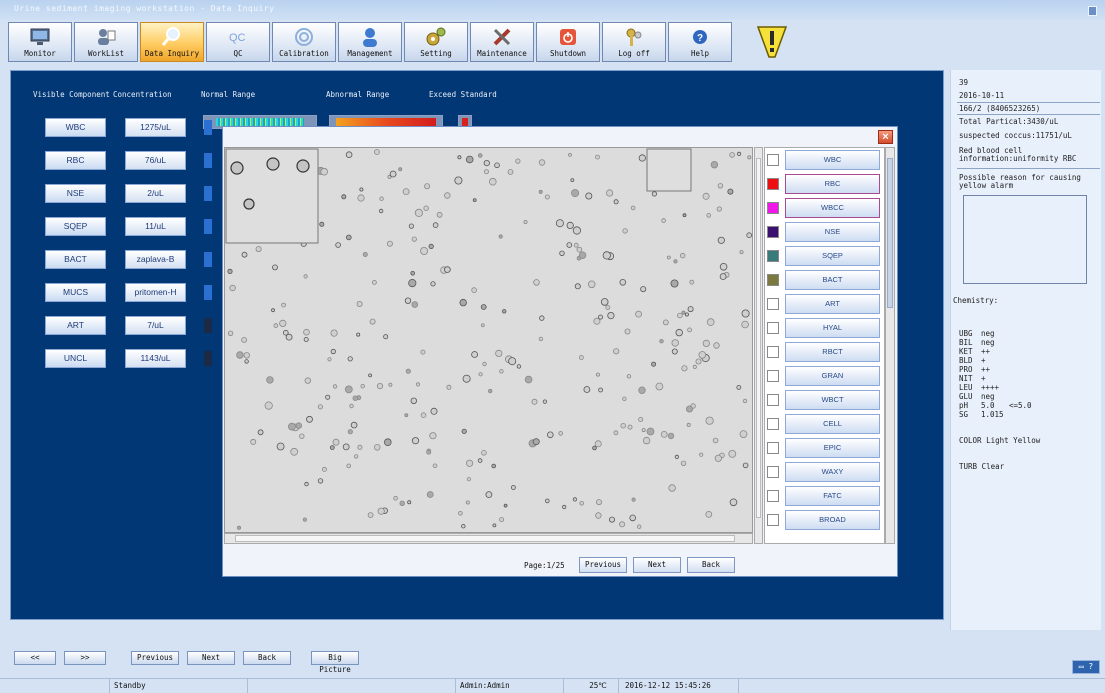  Describe the element at coordinates (832, 496) in the screenshot. I see `category-fatc-button: FATC` at that location.